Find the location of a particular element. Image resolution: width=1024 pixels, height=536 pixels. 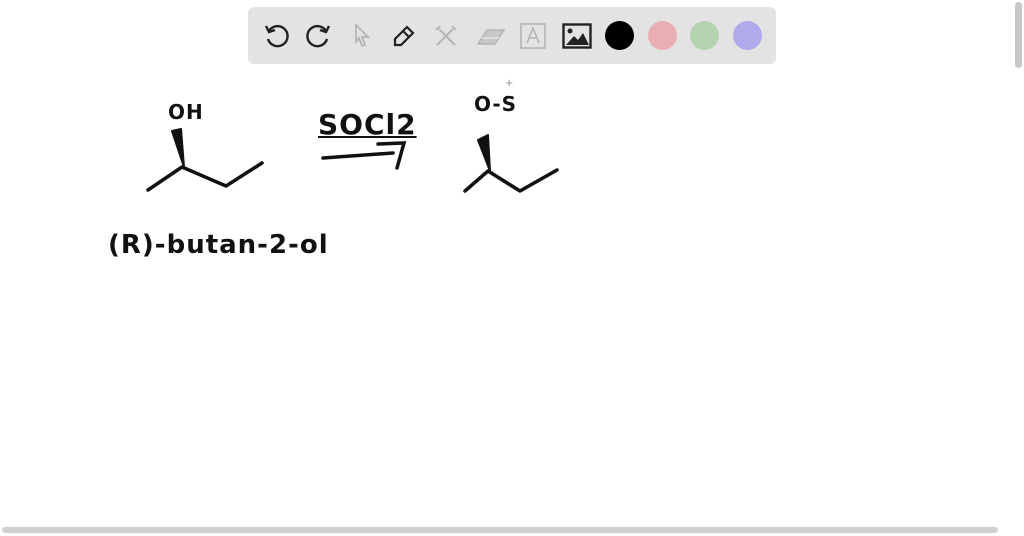

product-structure is located at coordinates (511, 163).